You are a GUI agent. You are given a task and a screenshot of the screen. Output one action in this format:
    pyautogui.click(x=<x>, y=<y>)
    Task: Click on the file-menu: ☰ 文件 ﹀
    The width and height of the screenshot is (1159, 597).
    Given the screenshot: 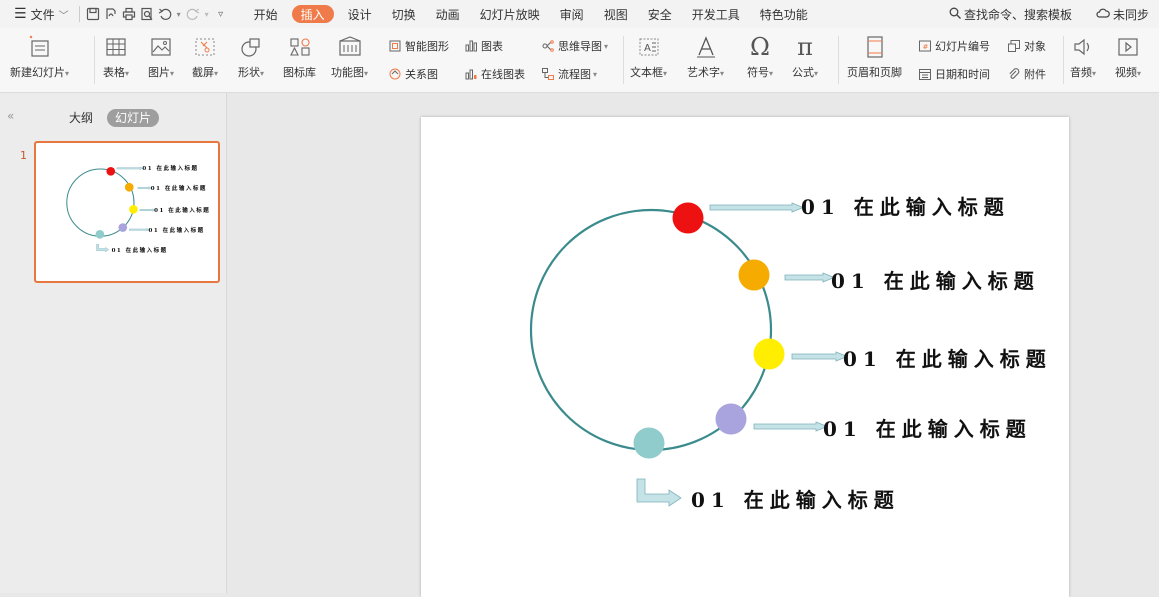 What is the action you would take?
    pyautogui.click(x=37, y=14)
    